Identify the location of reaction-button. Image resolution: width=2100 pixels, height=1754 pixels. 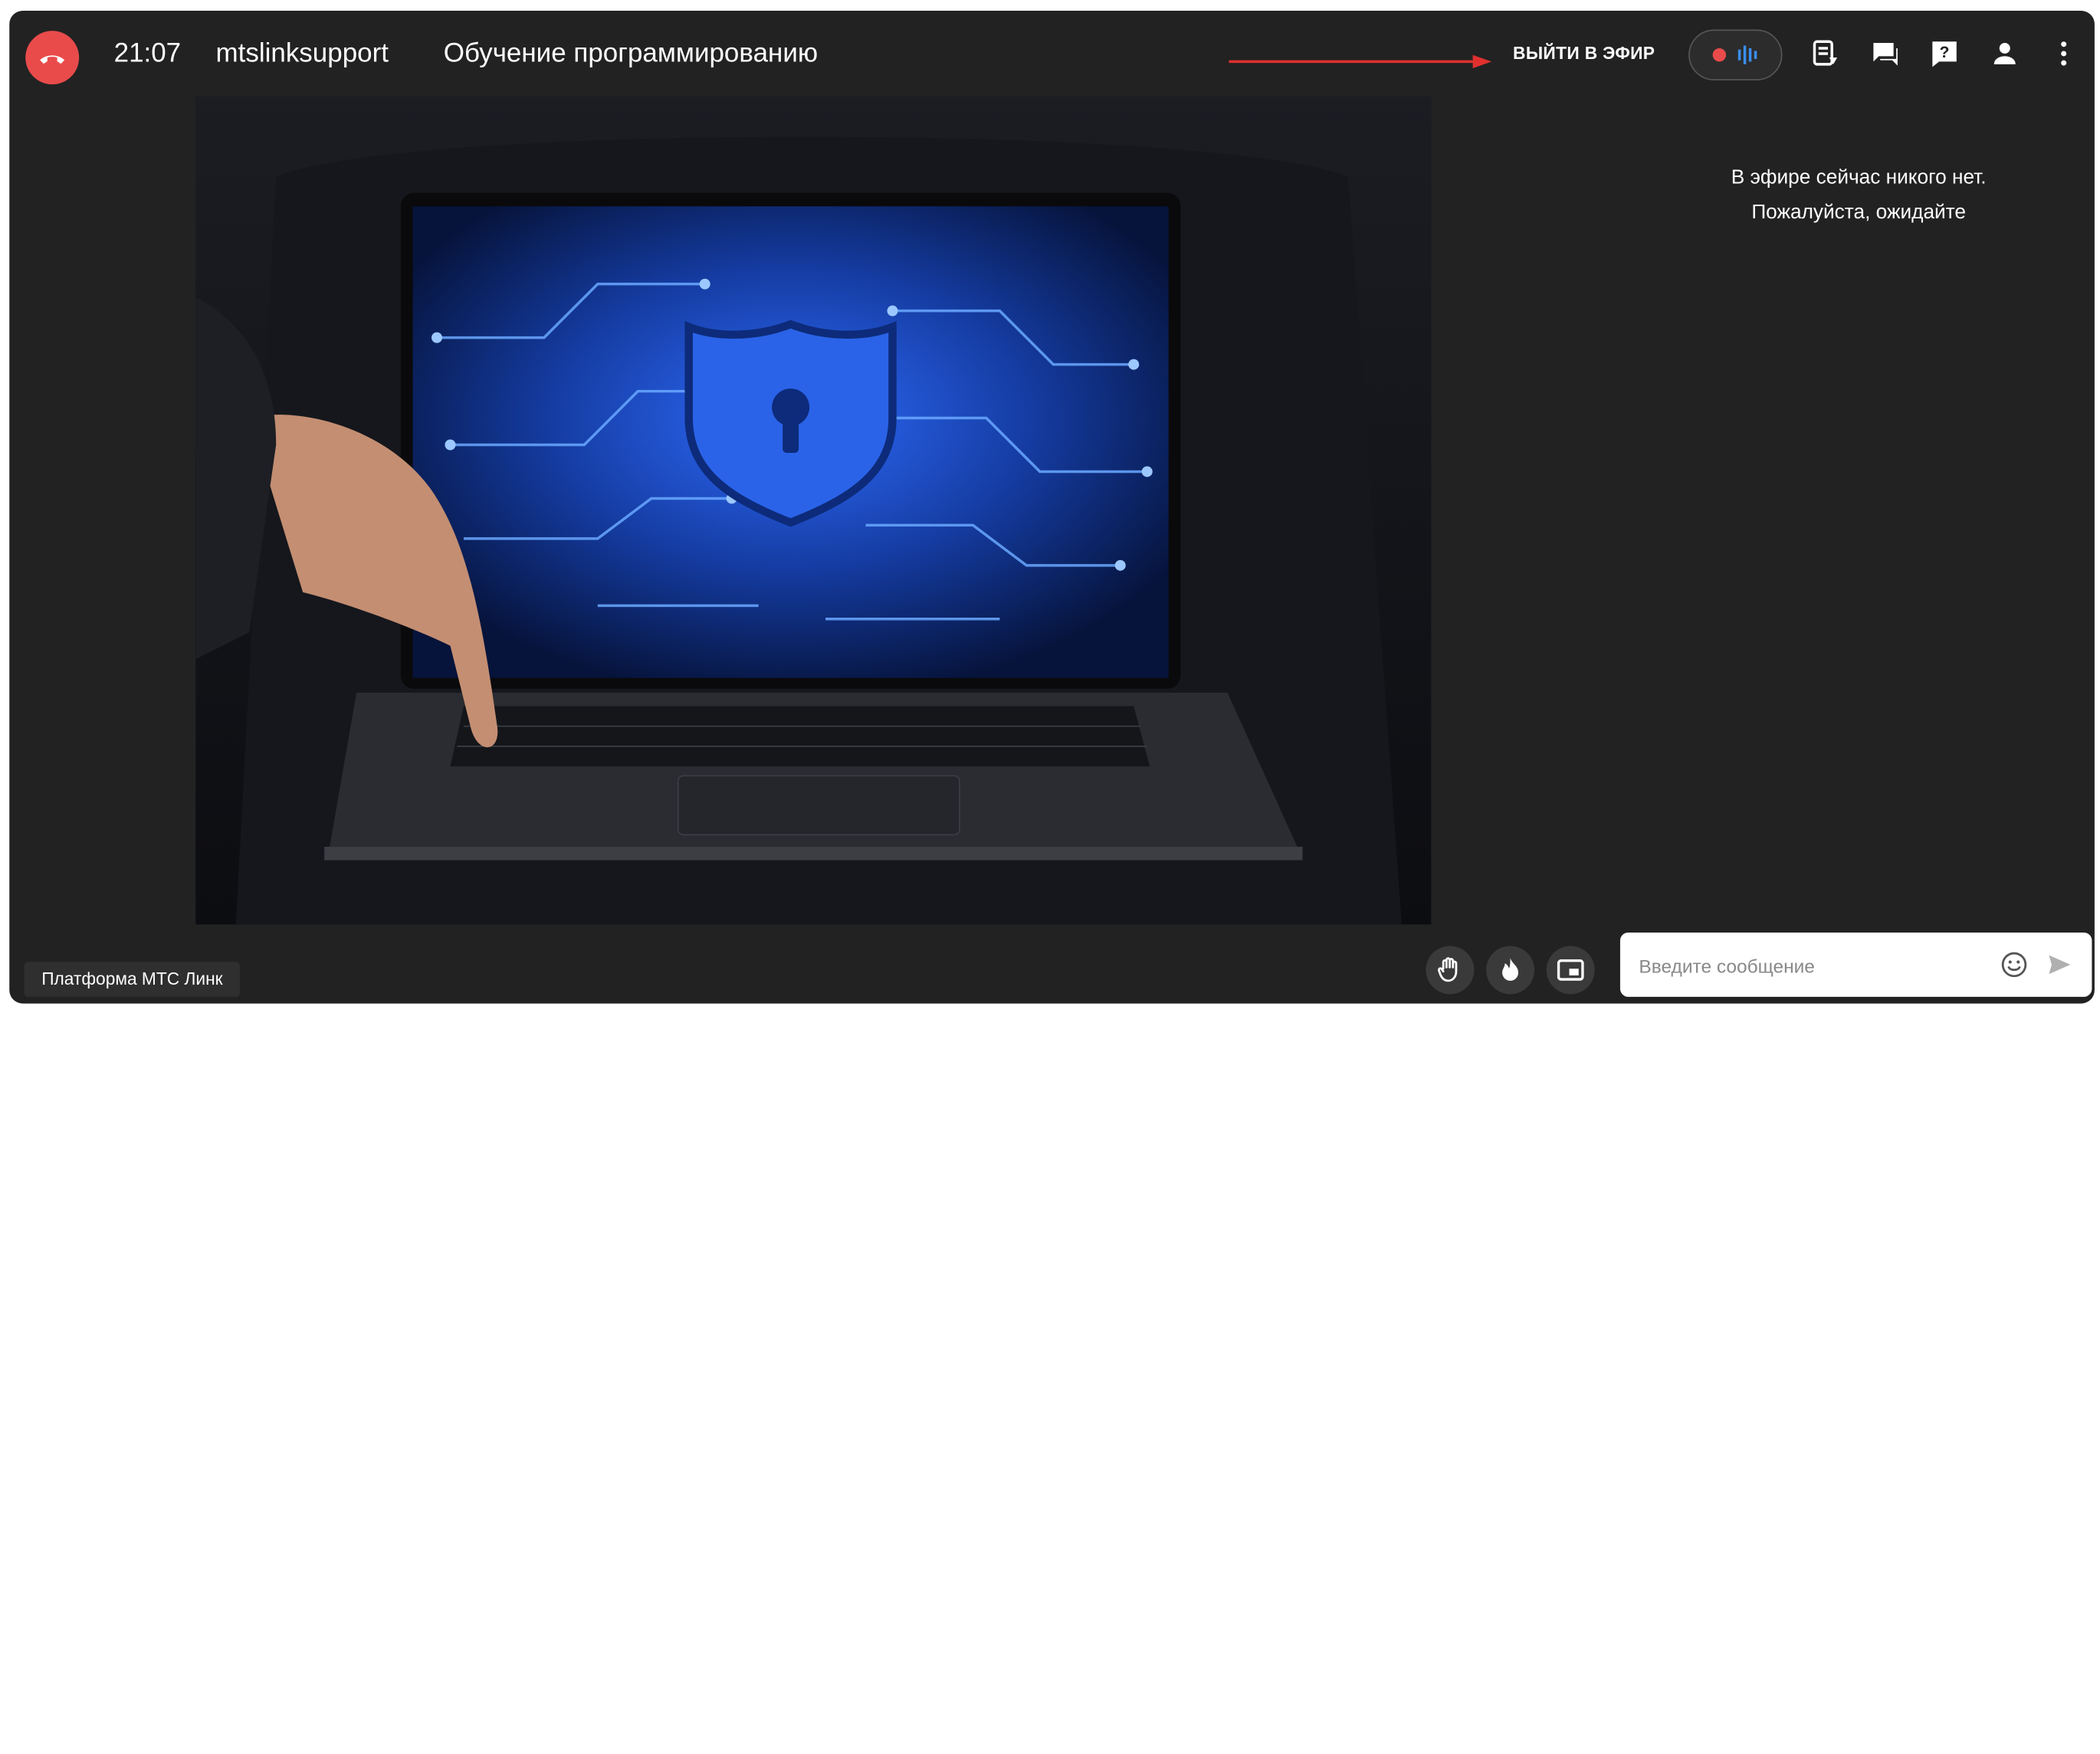
(1510, 970).